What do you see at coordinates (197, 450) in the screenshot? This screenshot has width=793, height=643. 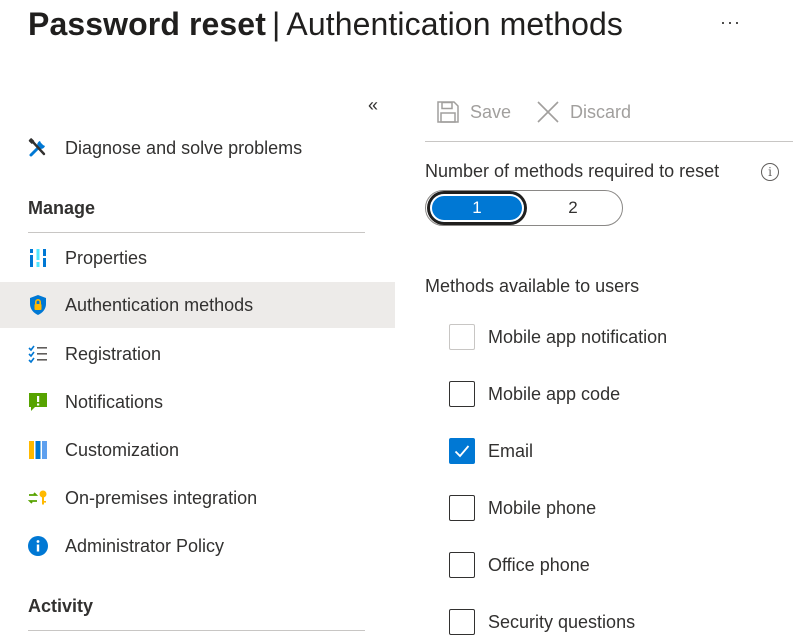 I see `sidebar-item-customization: Customization` at bounding box center [197, 450].